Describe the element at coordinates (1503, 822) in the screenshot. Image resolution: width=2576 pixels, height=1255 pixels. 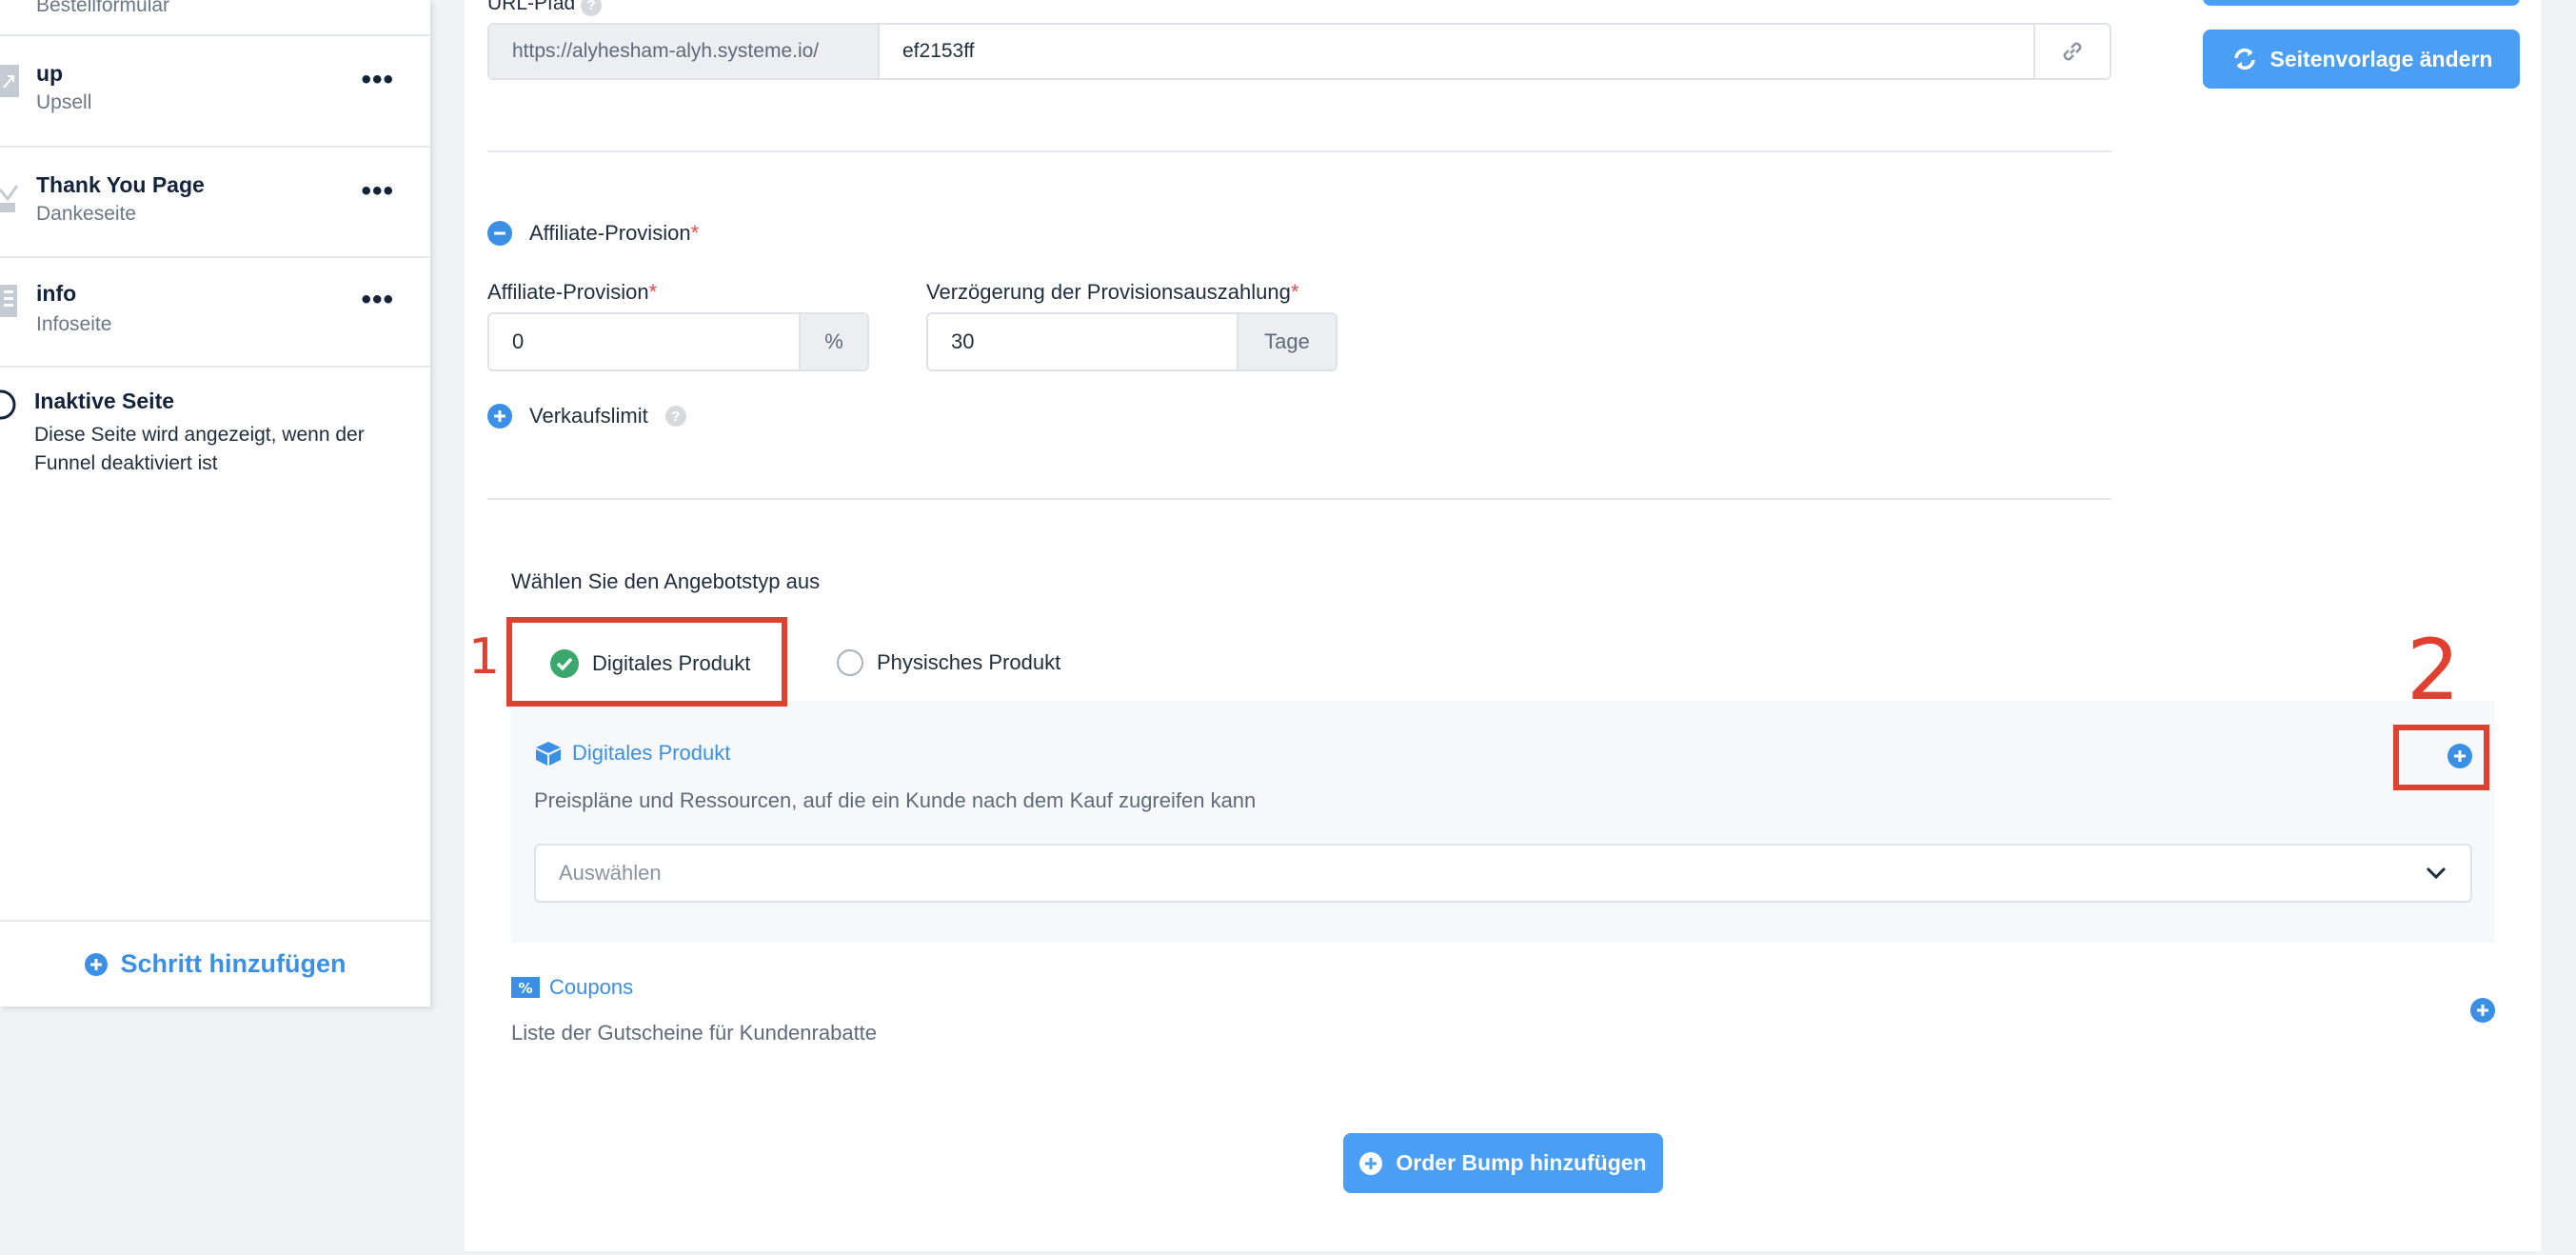
I see `digital-product-panel` at that location.